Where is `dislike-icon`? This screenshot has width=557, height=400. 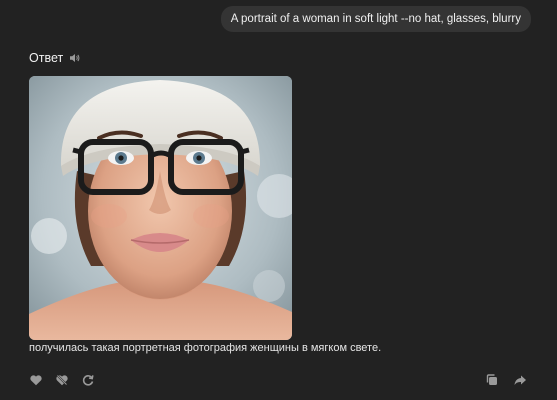 dislike-icon is located at coordinates (62, 380).